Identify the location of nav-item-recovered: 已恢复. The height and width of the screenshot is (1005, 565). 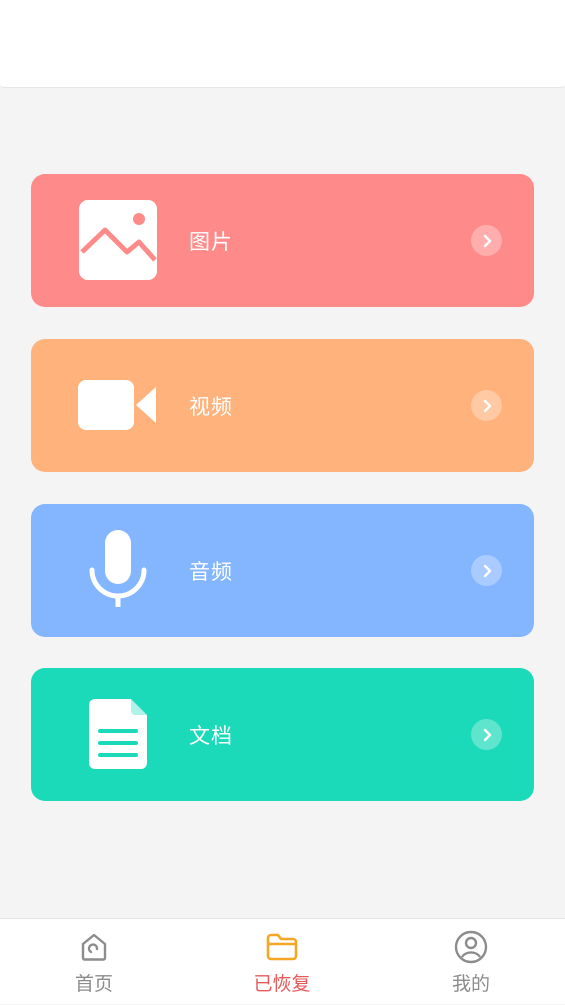
(282, 962).